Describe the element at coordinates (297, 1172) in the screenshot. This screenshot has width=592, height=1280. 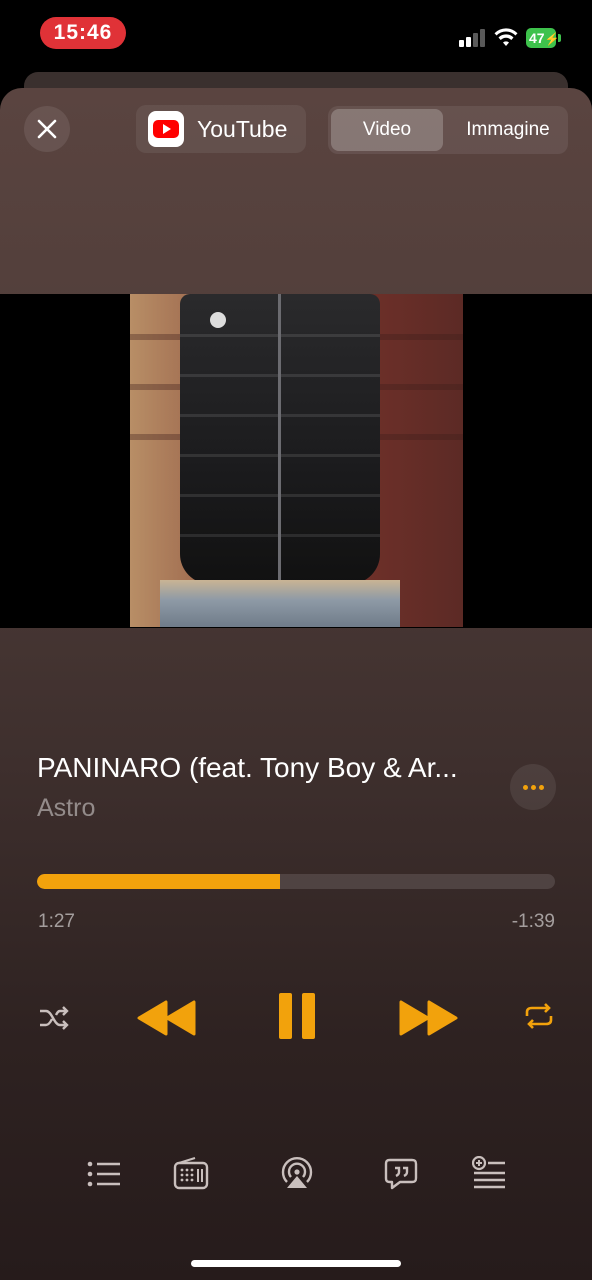
I see `airplay-icon` at that location.